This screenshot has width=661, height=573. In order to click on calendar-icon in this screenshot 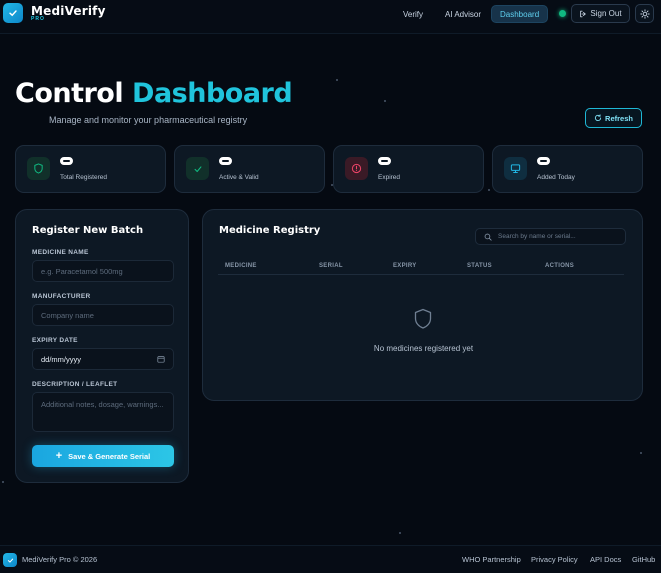, I will do `click(161, 359)`.